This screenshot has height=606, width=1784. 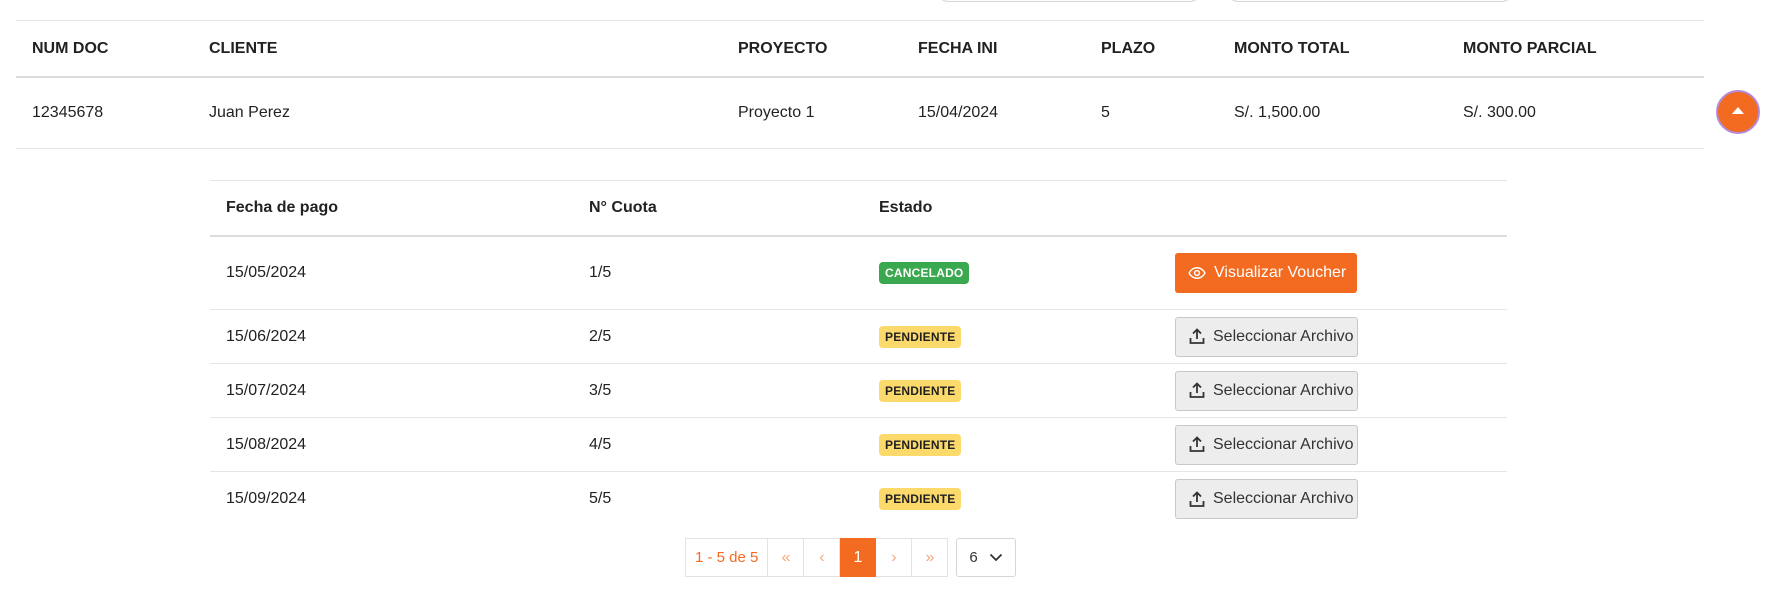 I want to click on installments-table-header: Fecha de pago N° Cuota Estado, so click(x=858, y=208).